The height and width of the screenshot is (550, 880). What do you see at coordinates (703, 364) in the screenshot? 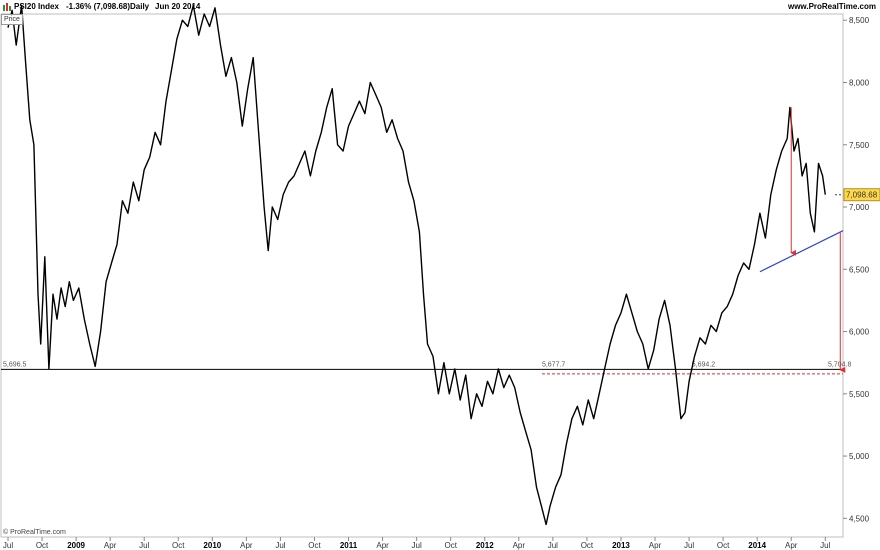
I see `support-zone-label: 5,694.2` at bounding box center [703, 364].